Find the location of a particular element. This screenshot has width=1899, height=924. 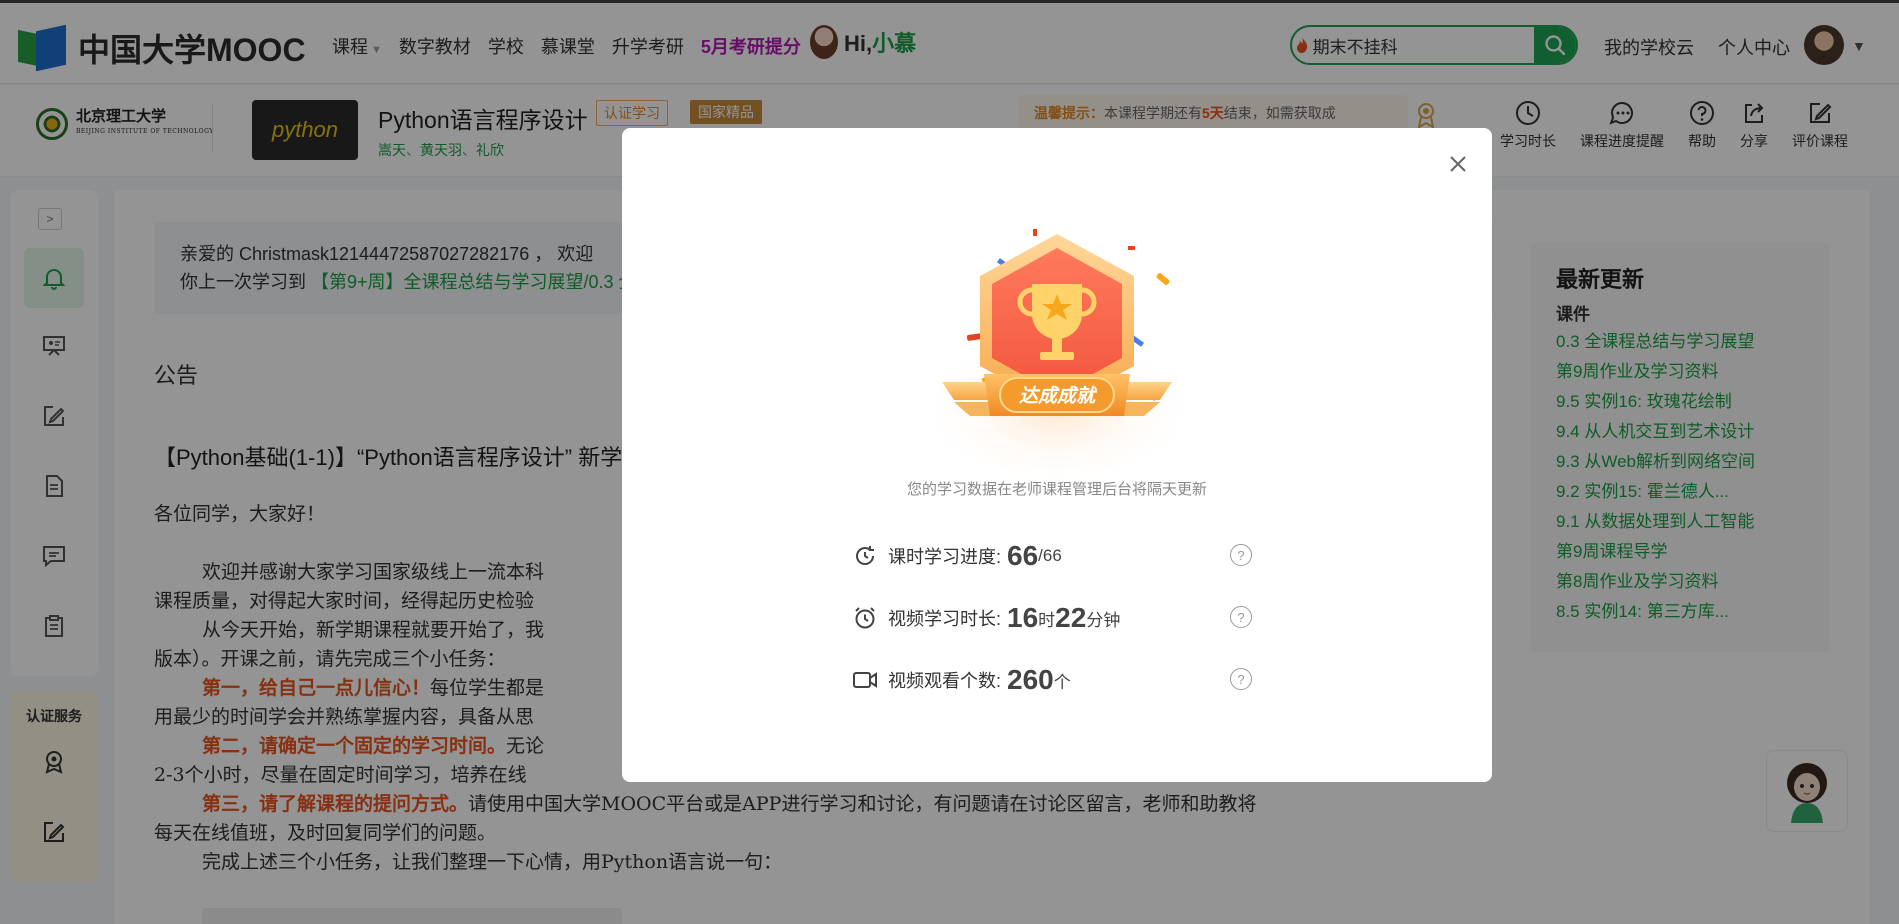

stat-lesson-progress: 课时学习进度: 66 /66 ? is located at coordinates (1062, 556).